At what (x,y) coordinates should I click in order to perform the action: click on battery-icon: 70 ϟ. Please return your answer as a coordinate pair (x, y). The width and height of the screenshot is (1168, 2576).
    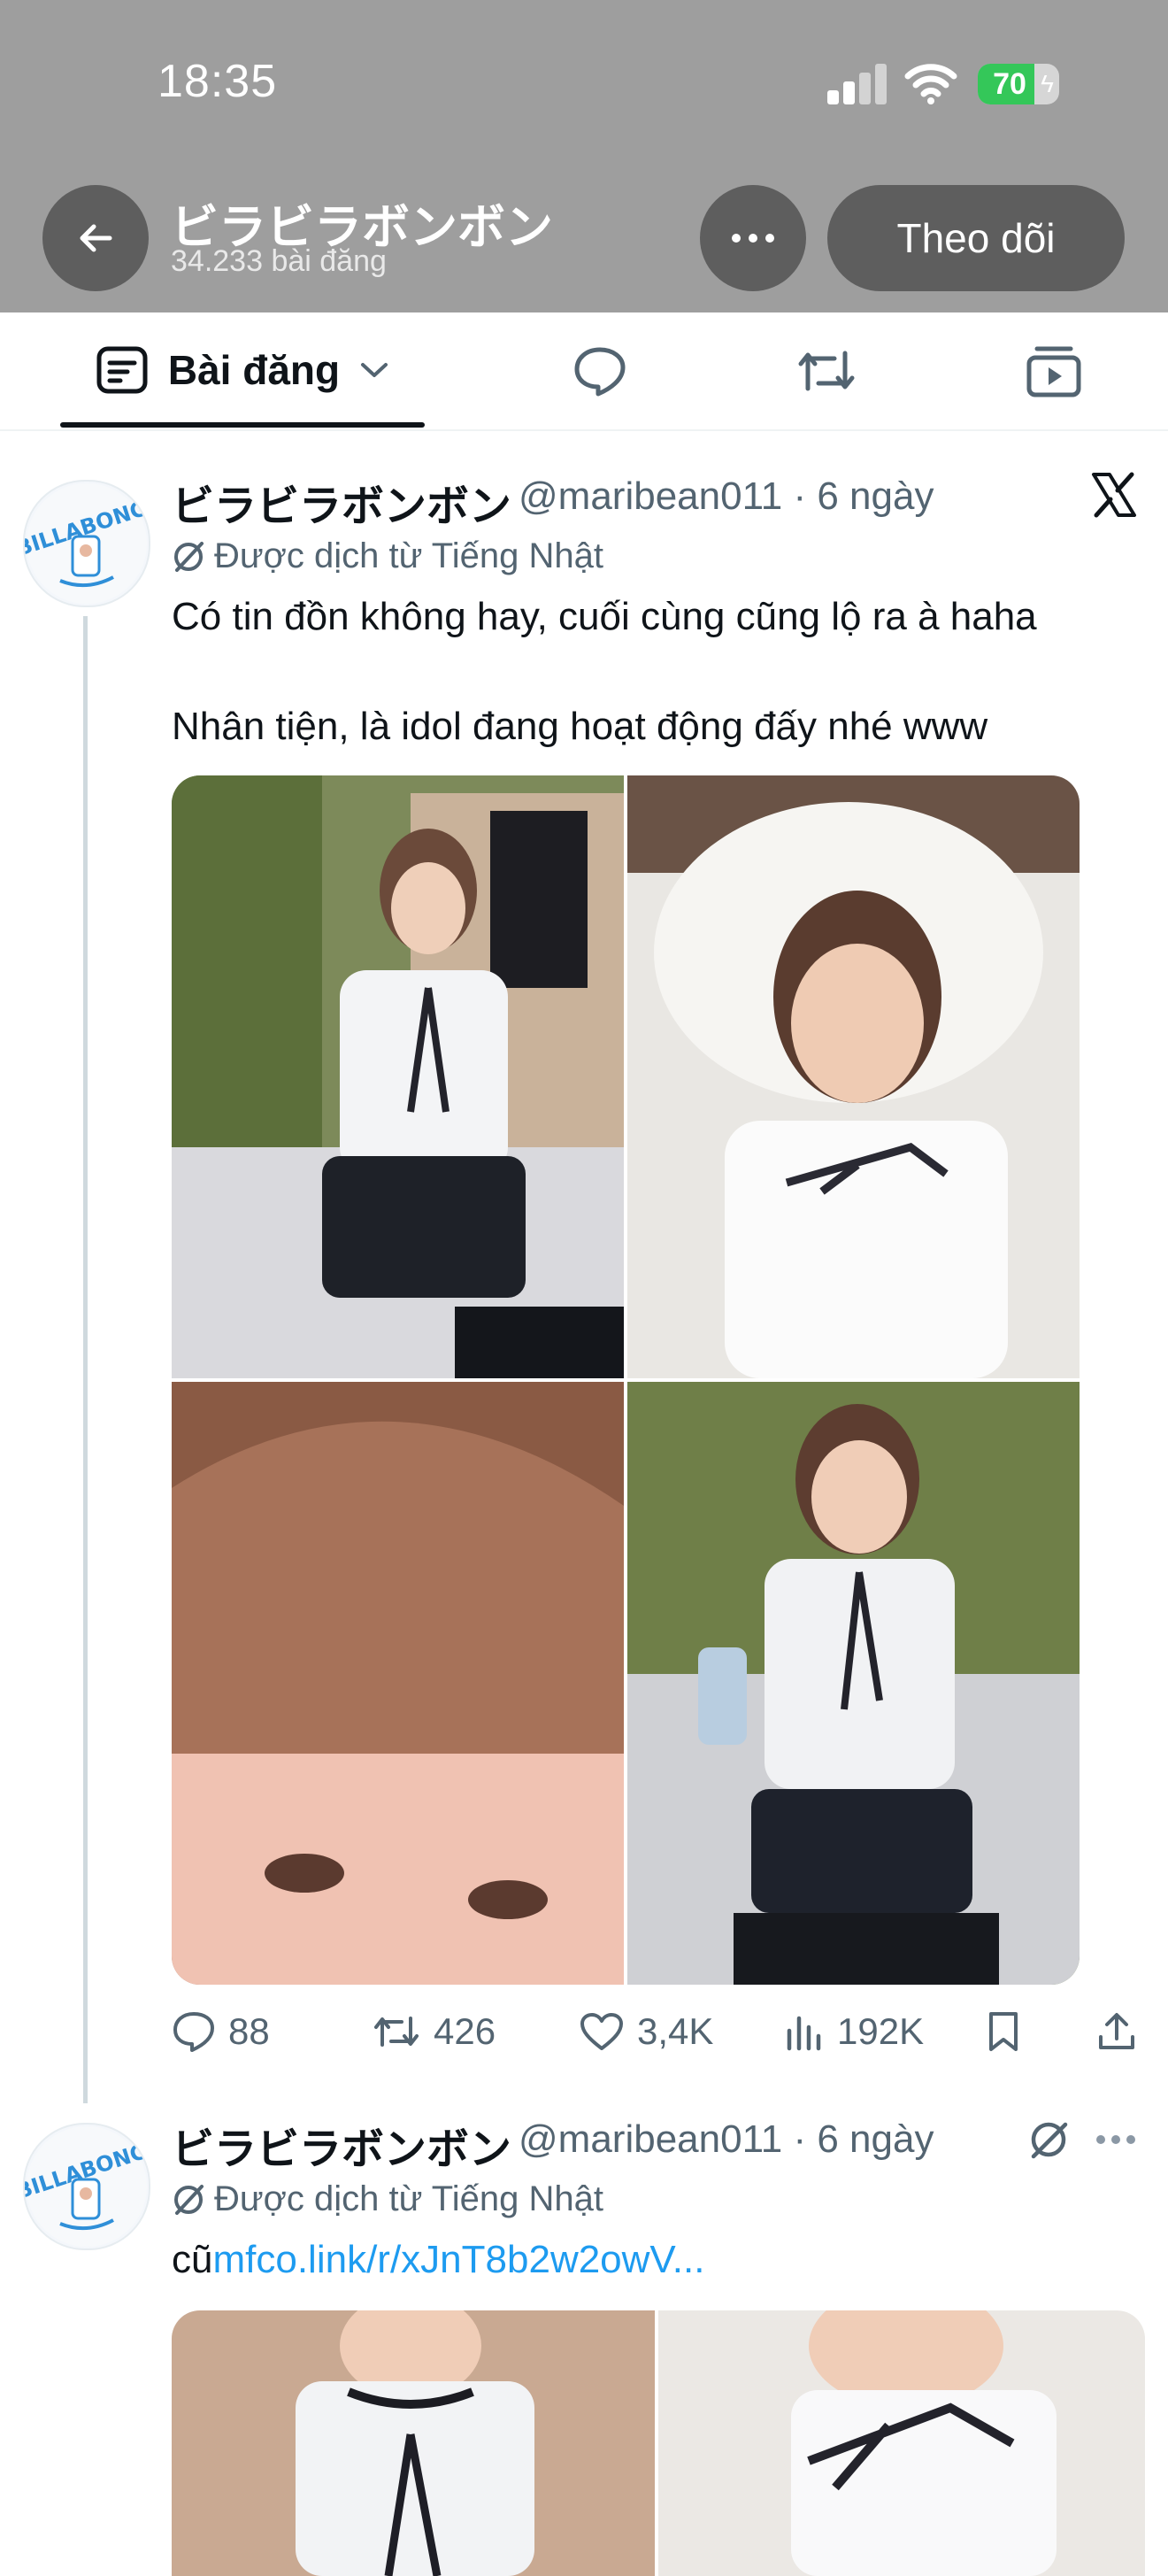
    Looking at the image, I should click on (1019, 84).